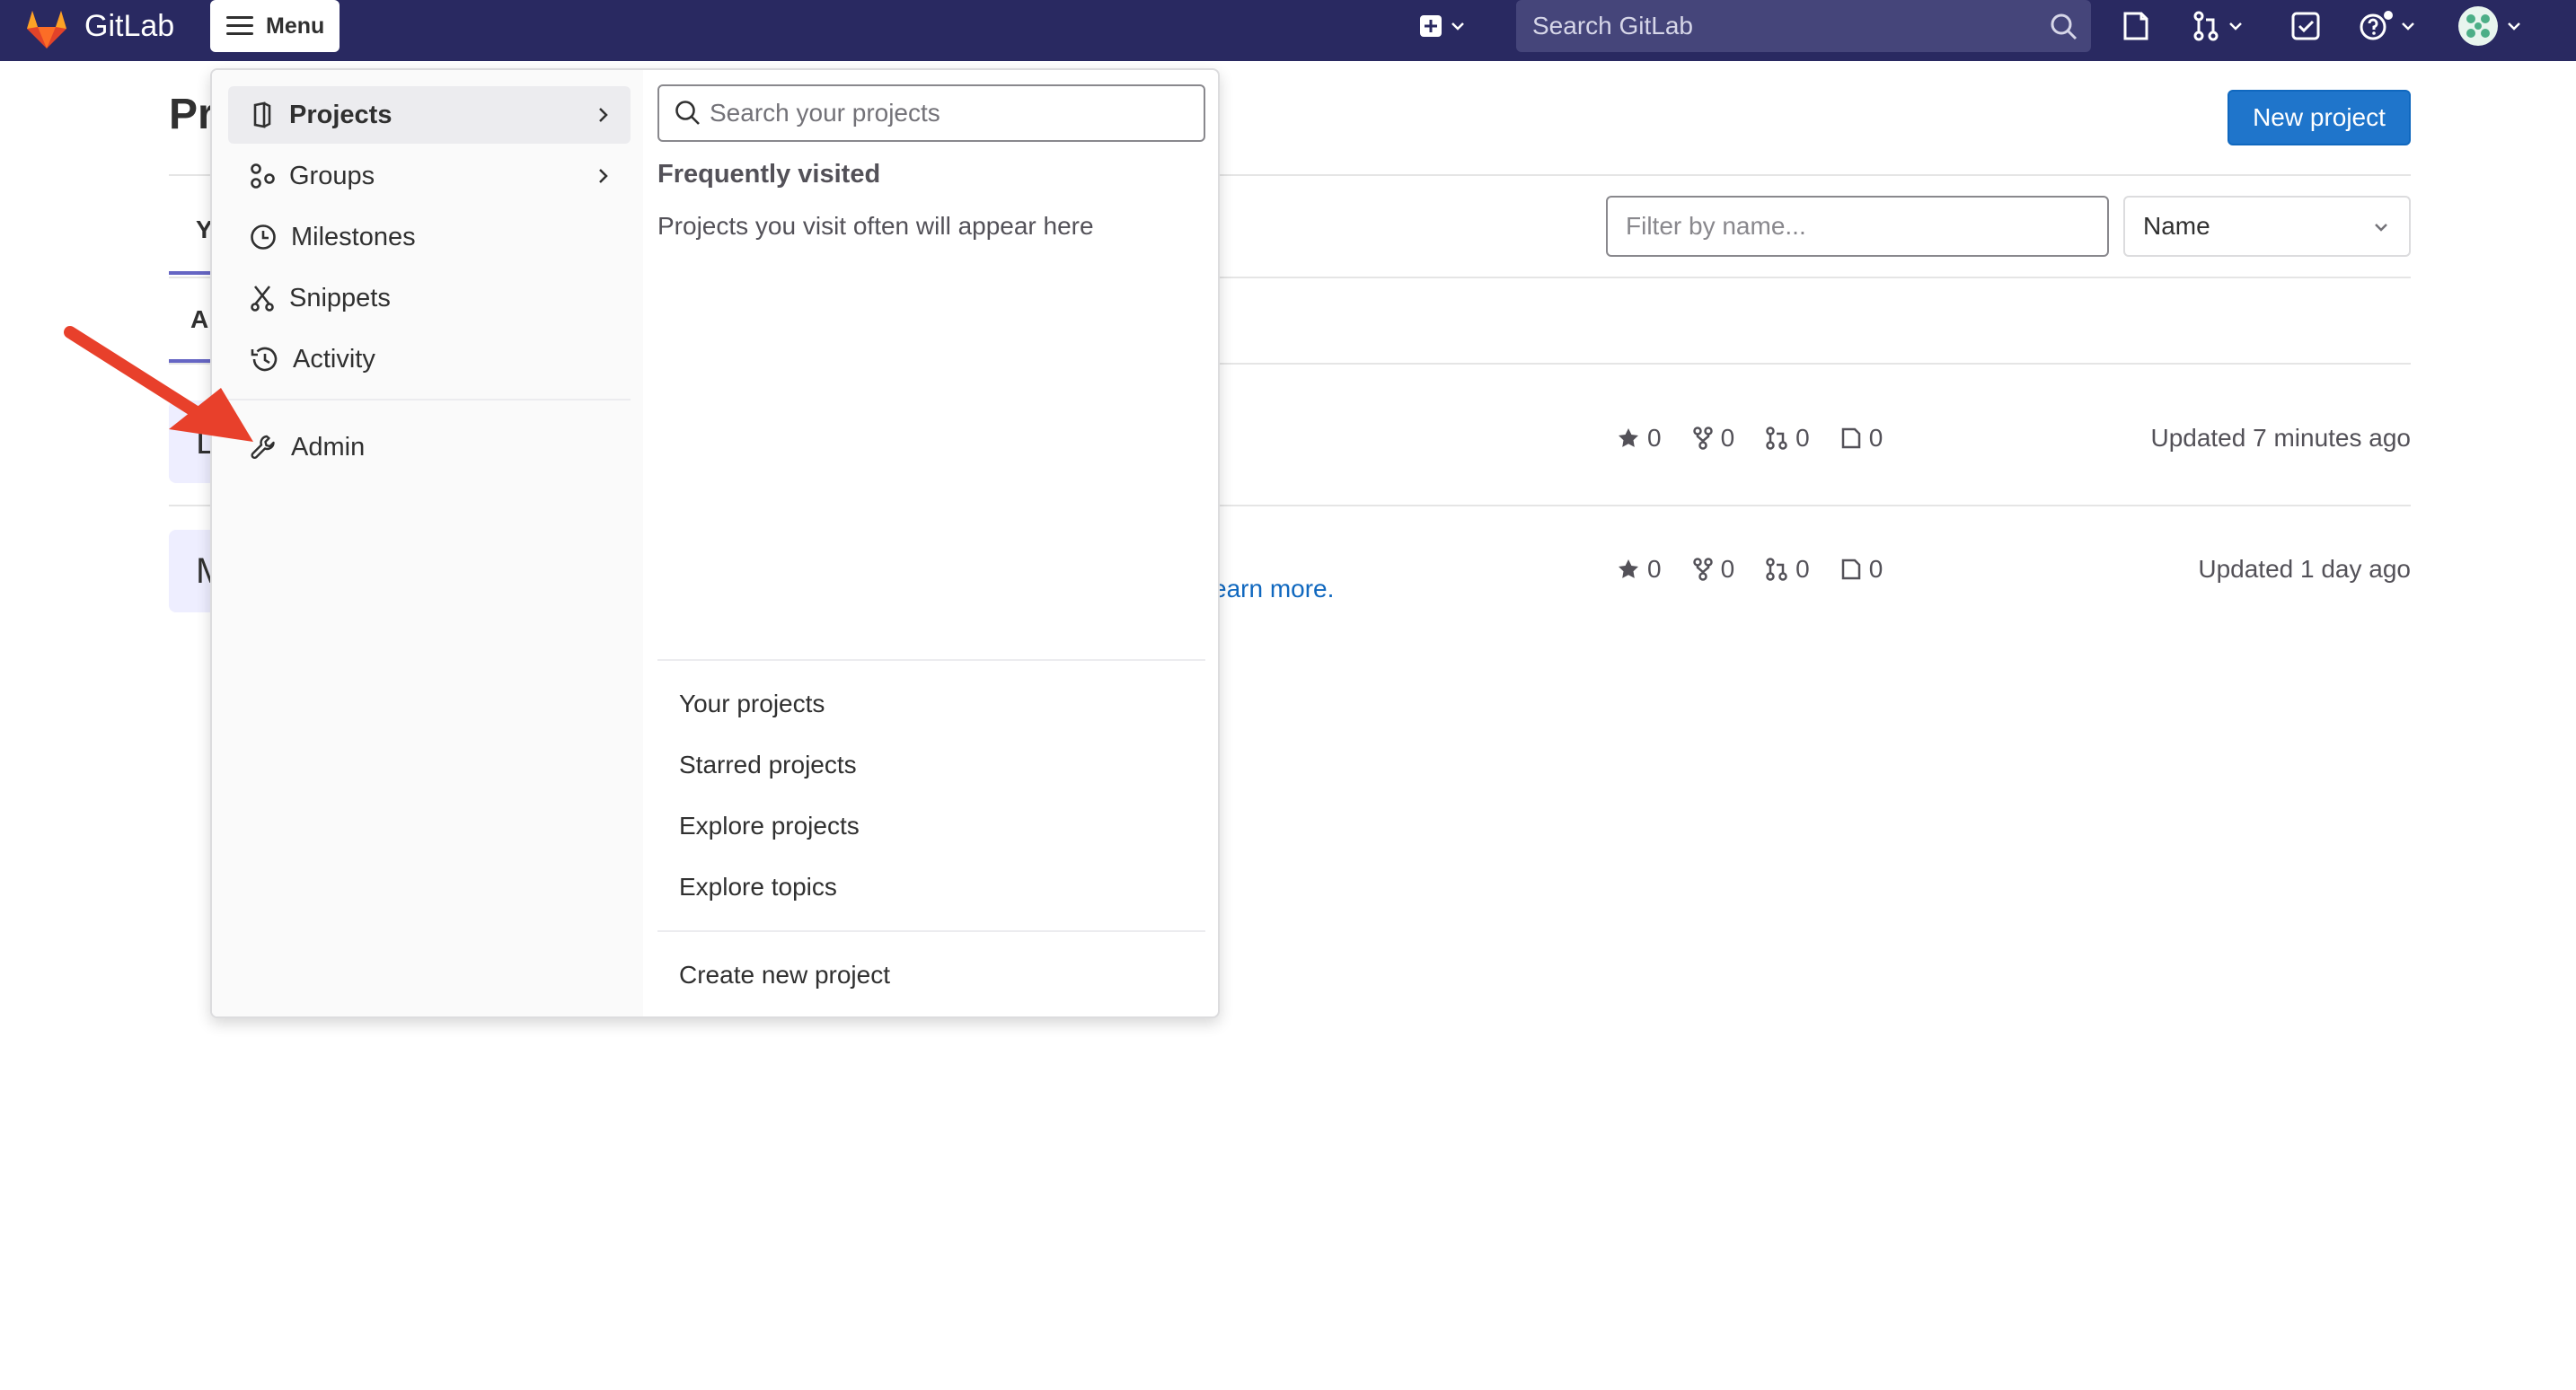 This screenshot has height=1390, width=2576. I want to click on learn-more-link: earn more., so click(1273, 589).